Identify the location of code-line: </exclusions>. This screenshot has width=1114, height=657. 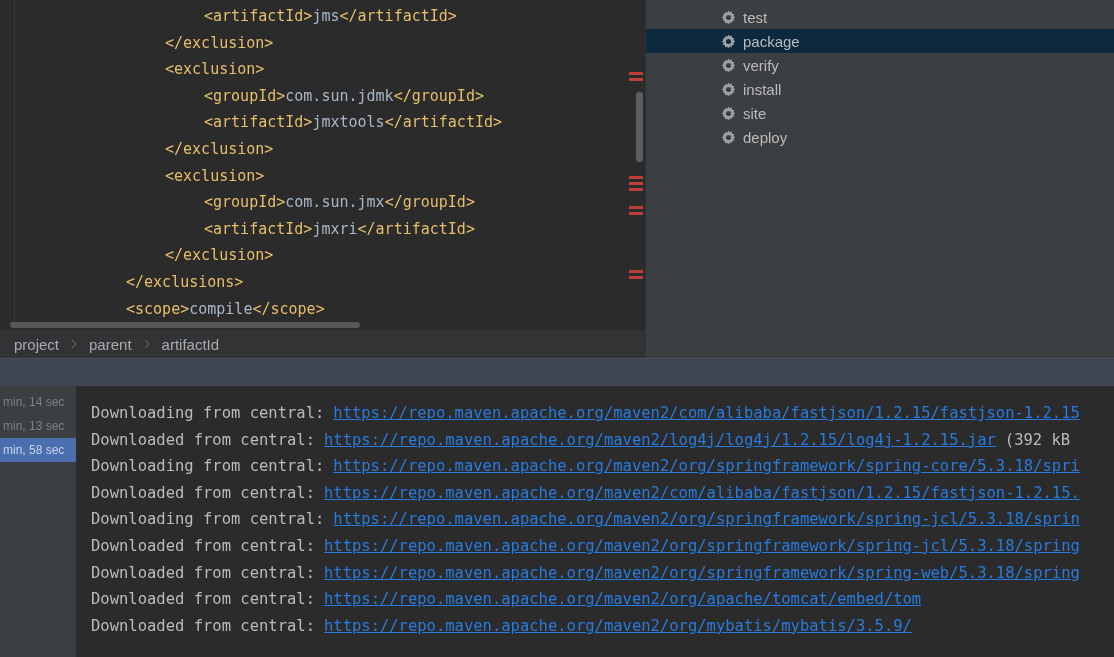
(184, 282).